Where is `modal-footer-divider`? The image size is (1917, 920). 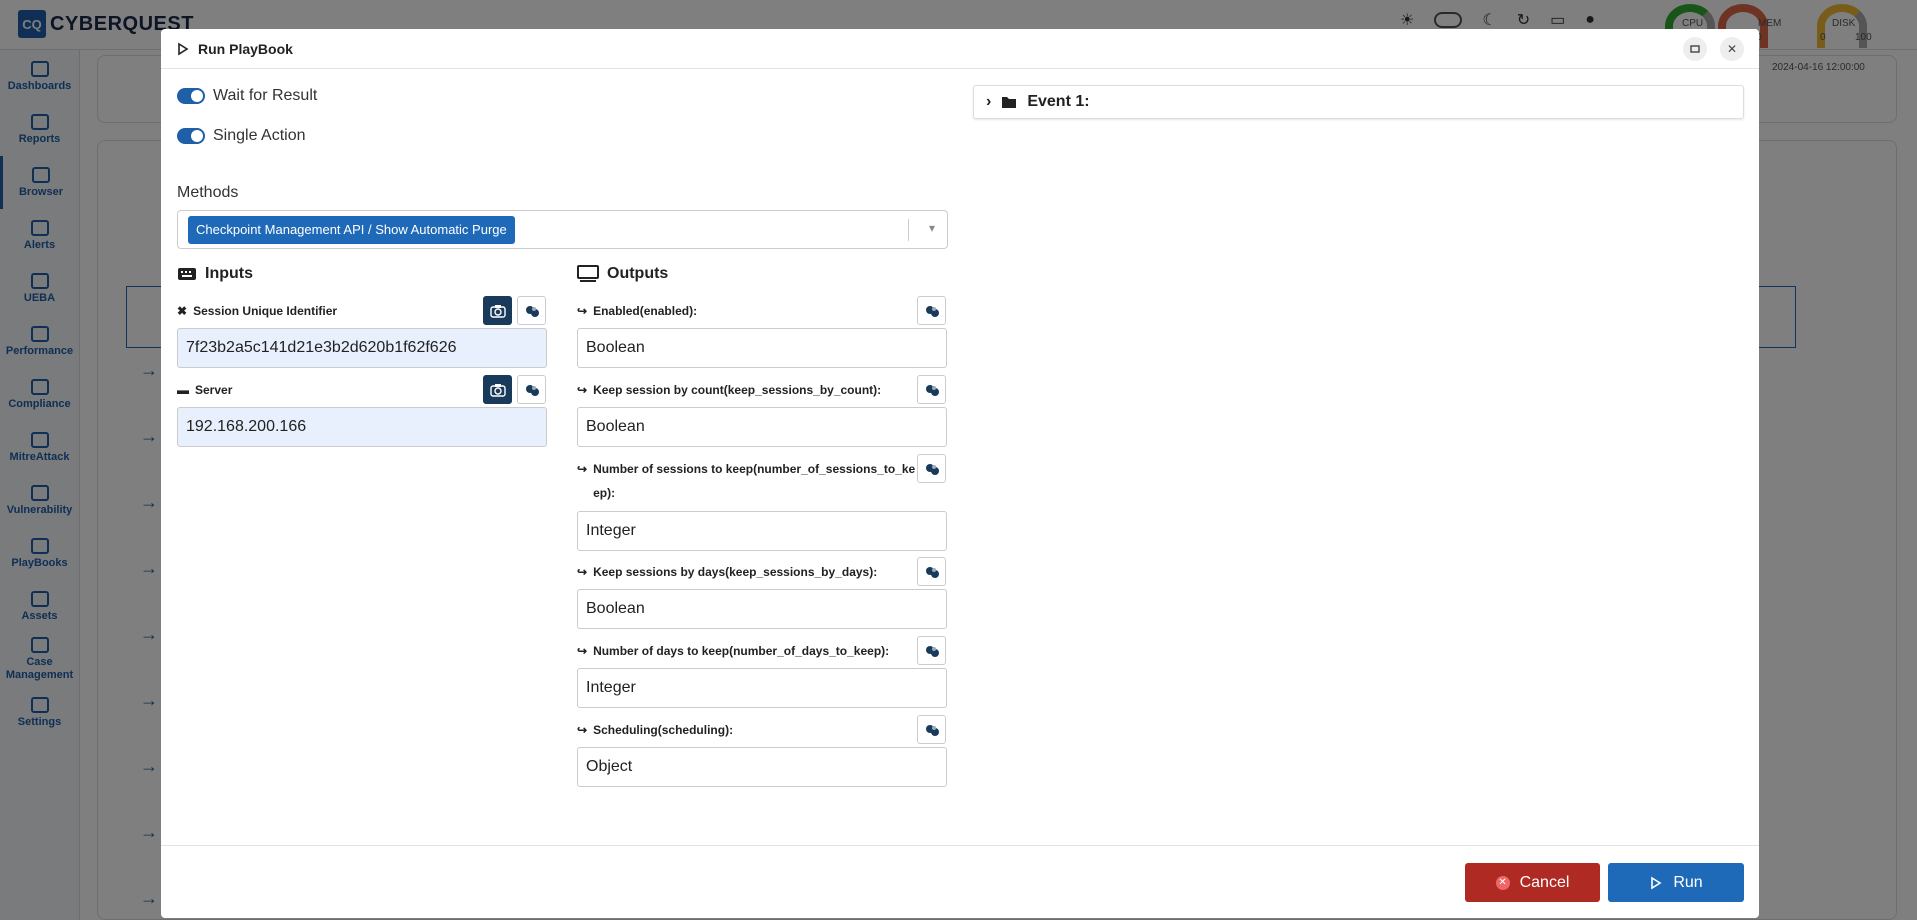
modal-footer-divider is located at coordinates (960, 845).